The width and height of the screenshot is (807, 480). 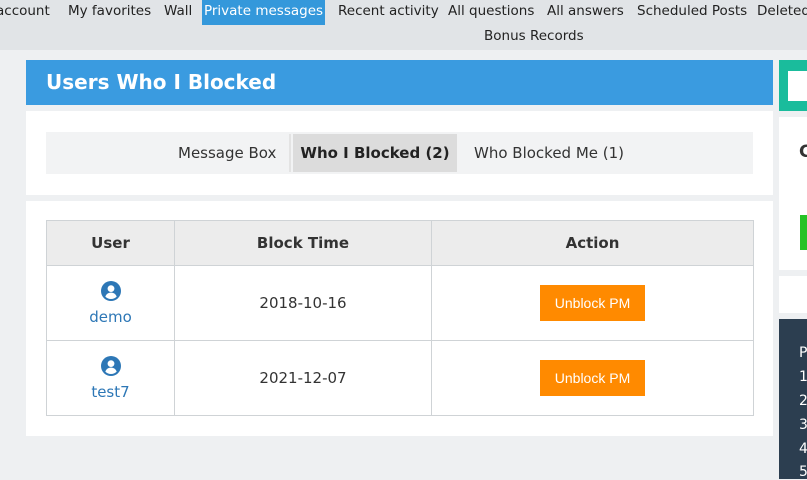 What do you see at coordinates (803, 425) in the screenshot?
I see `sidebar-list-number: 3` at bounding box center [803, 425].